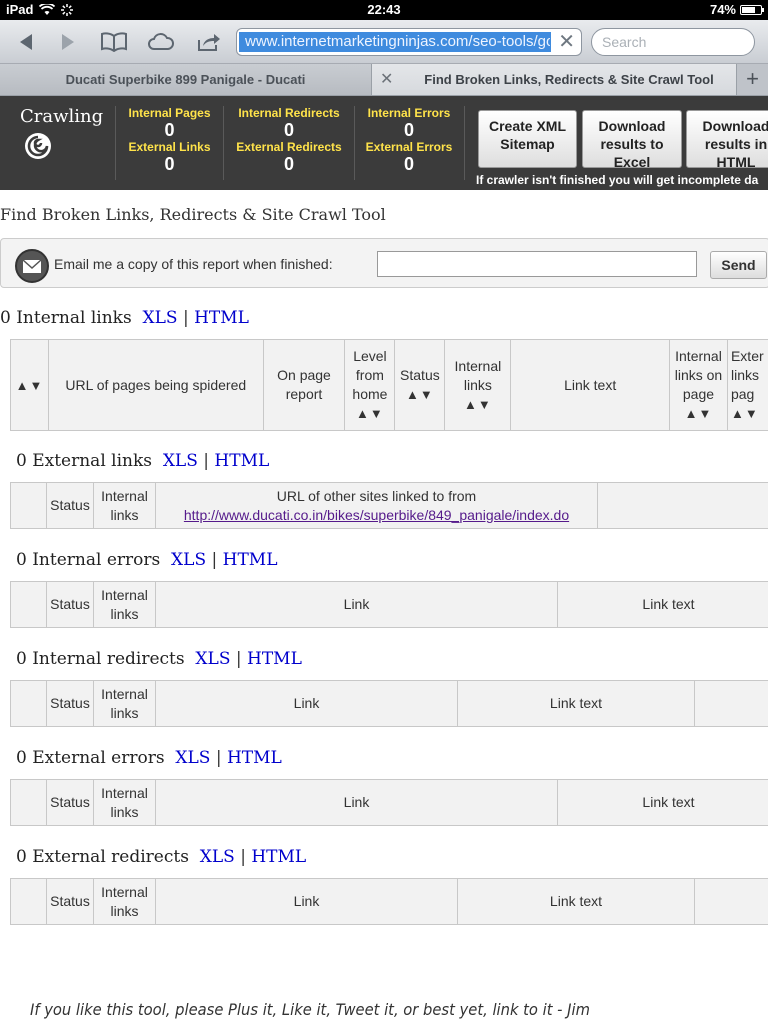 The image size is (768, 1024). What do you see at coordinates (682, 505) in the screenshot?
I see `col-link-text: Li` at bounding box center [682, 505].